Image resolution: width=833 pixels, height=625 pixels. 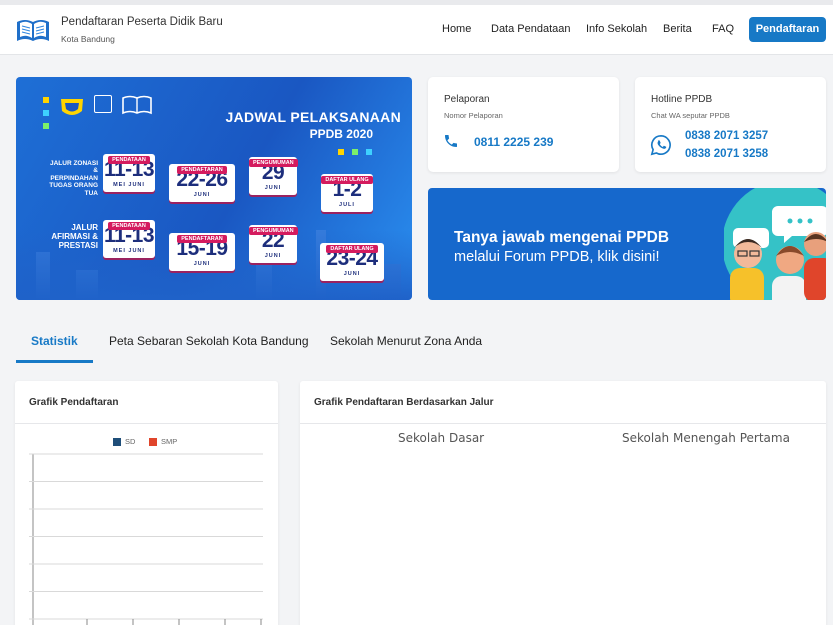 What do you see at coordinates (523, 124) in the screenshot?
I see `report-card: Pelaporan Nomor Pelaporan 0811 2225 239` at bounding box center [523, 124].